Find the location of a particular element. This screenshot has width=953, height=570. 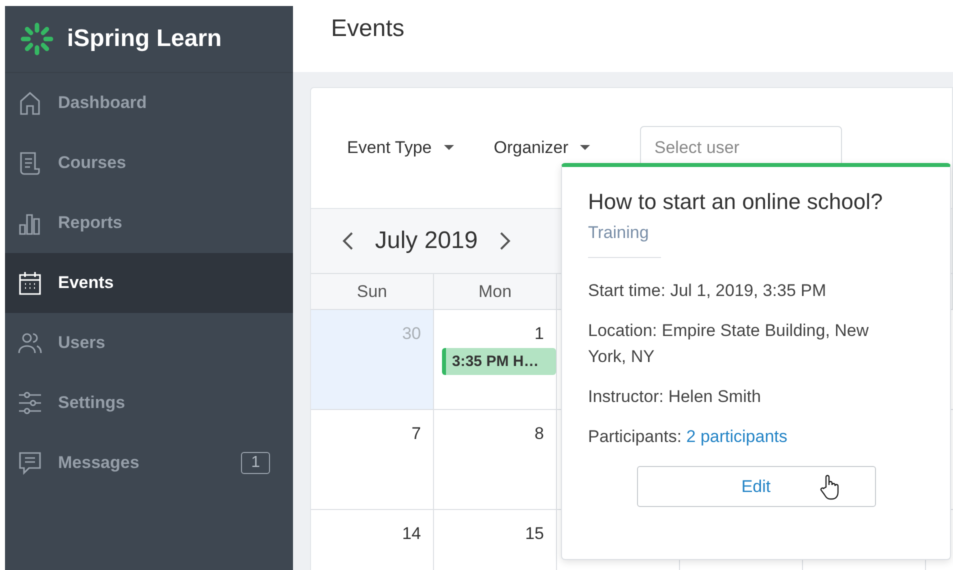

month-title: July 2019 is located at coordinates (426, 241).